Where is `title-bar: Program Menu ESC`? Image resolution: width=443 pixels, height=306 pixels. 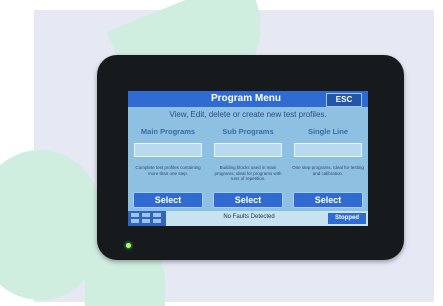 title-bar: Program Menu ESC is located at coordinates (248, 99).